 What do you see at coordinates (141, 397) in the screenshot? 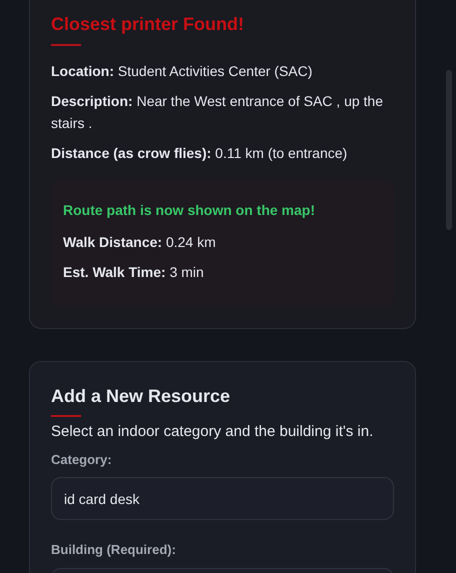
I see `form-title: Add a New Resource` at bounding box center [141, 397].